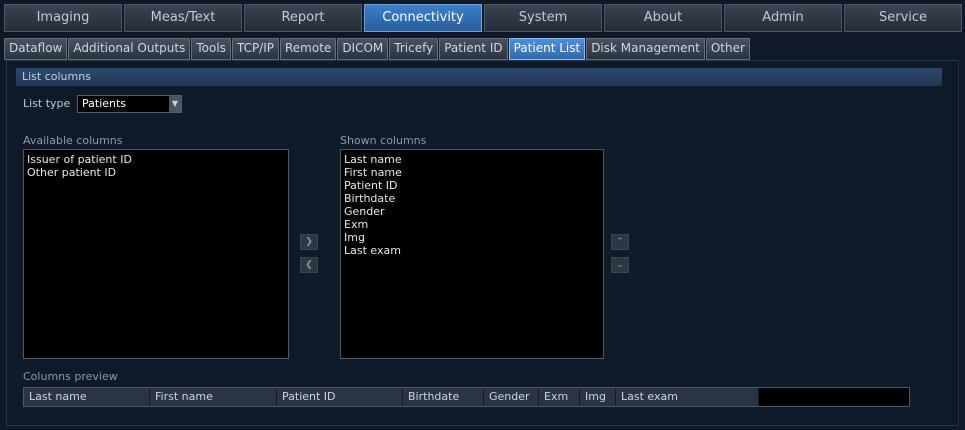 The width and height of the screenshot is (965, 430). What do you see at coordinates (183, 18) in the screenshot?
I see `tab-meas-text: Meas/Text` at bounding box center [183, 18].